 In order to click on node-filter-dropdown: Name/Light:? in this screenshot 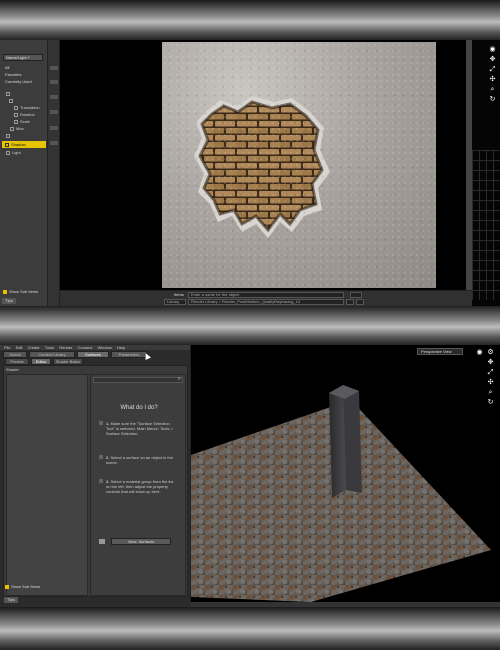, I will do `click(23, 57)`.